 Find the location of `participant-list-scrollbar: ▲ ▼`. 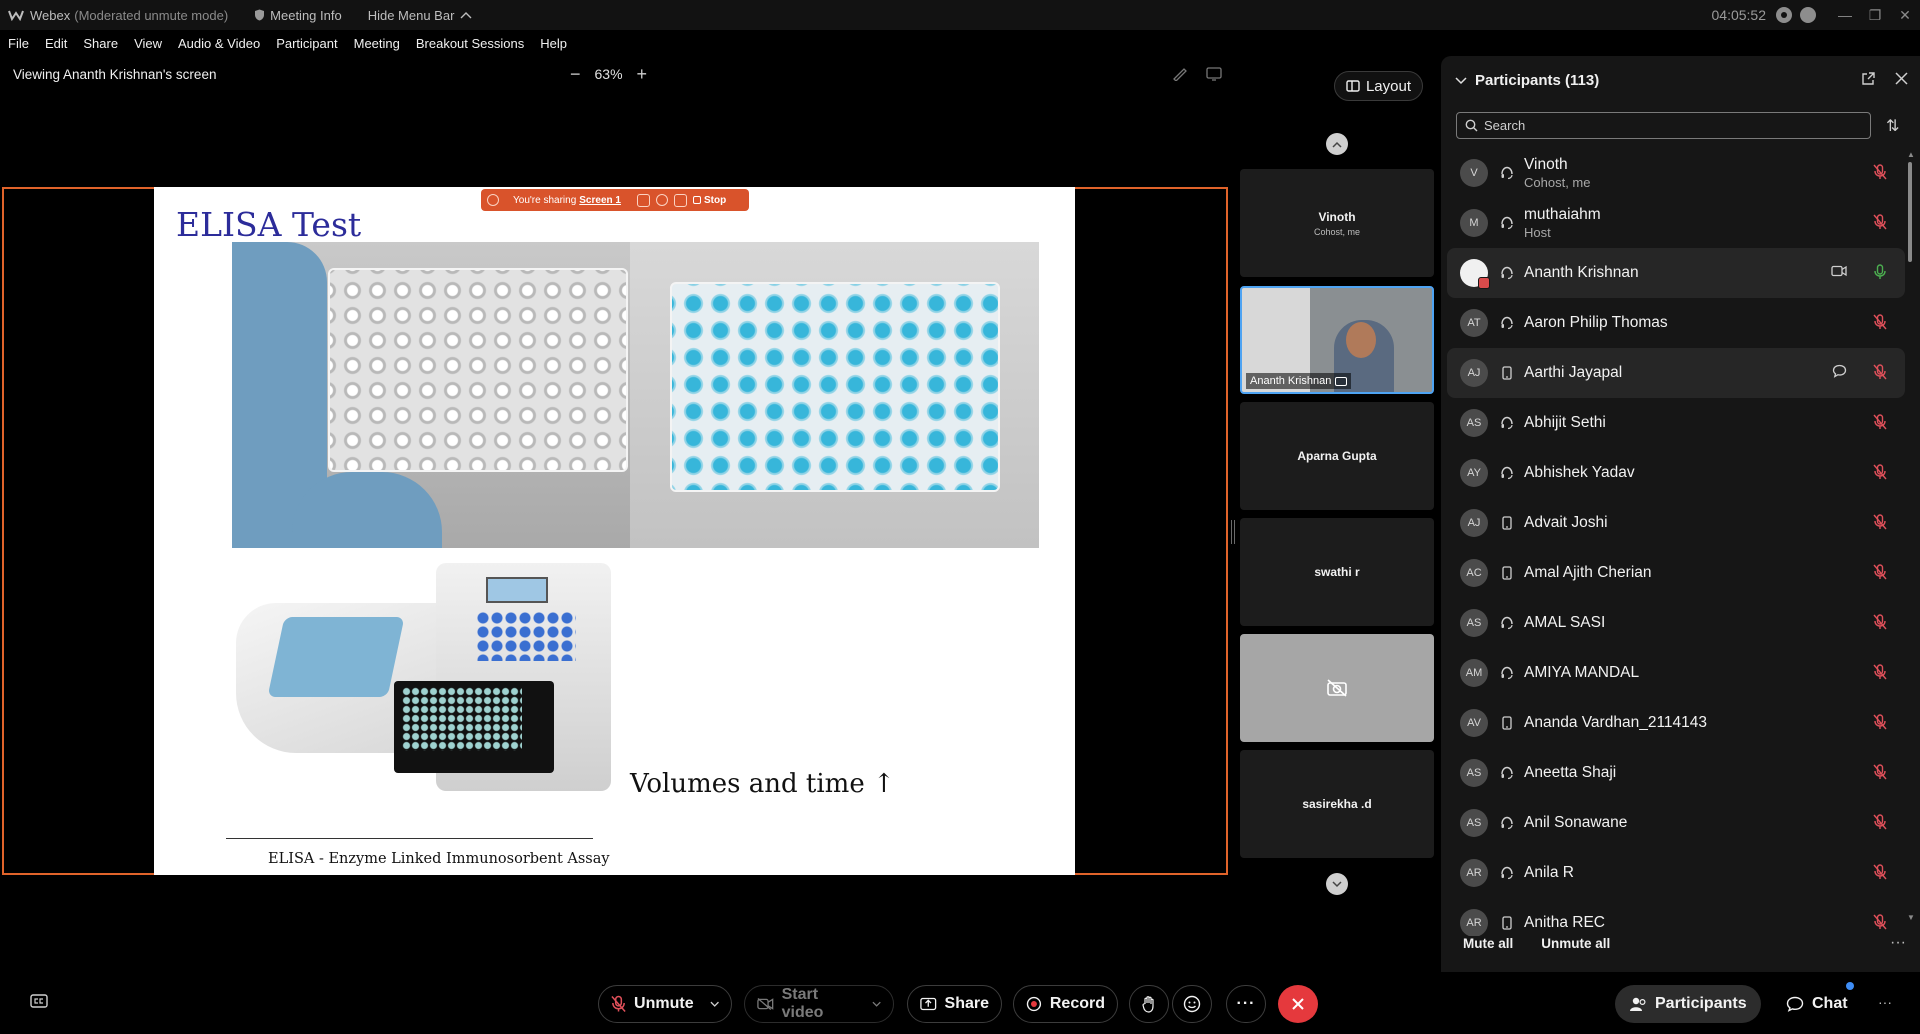

participant-list-scrollbar: ▲ ▼ is located at coordinates (1910, 536).